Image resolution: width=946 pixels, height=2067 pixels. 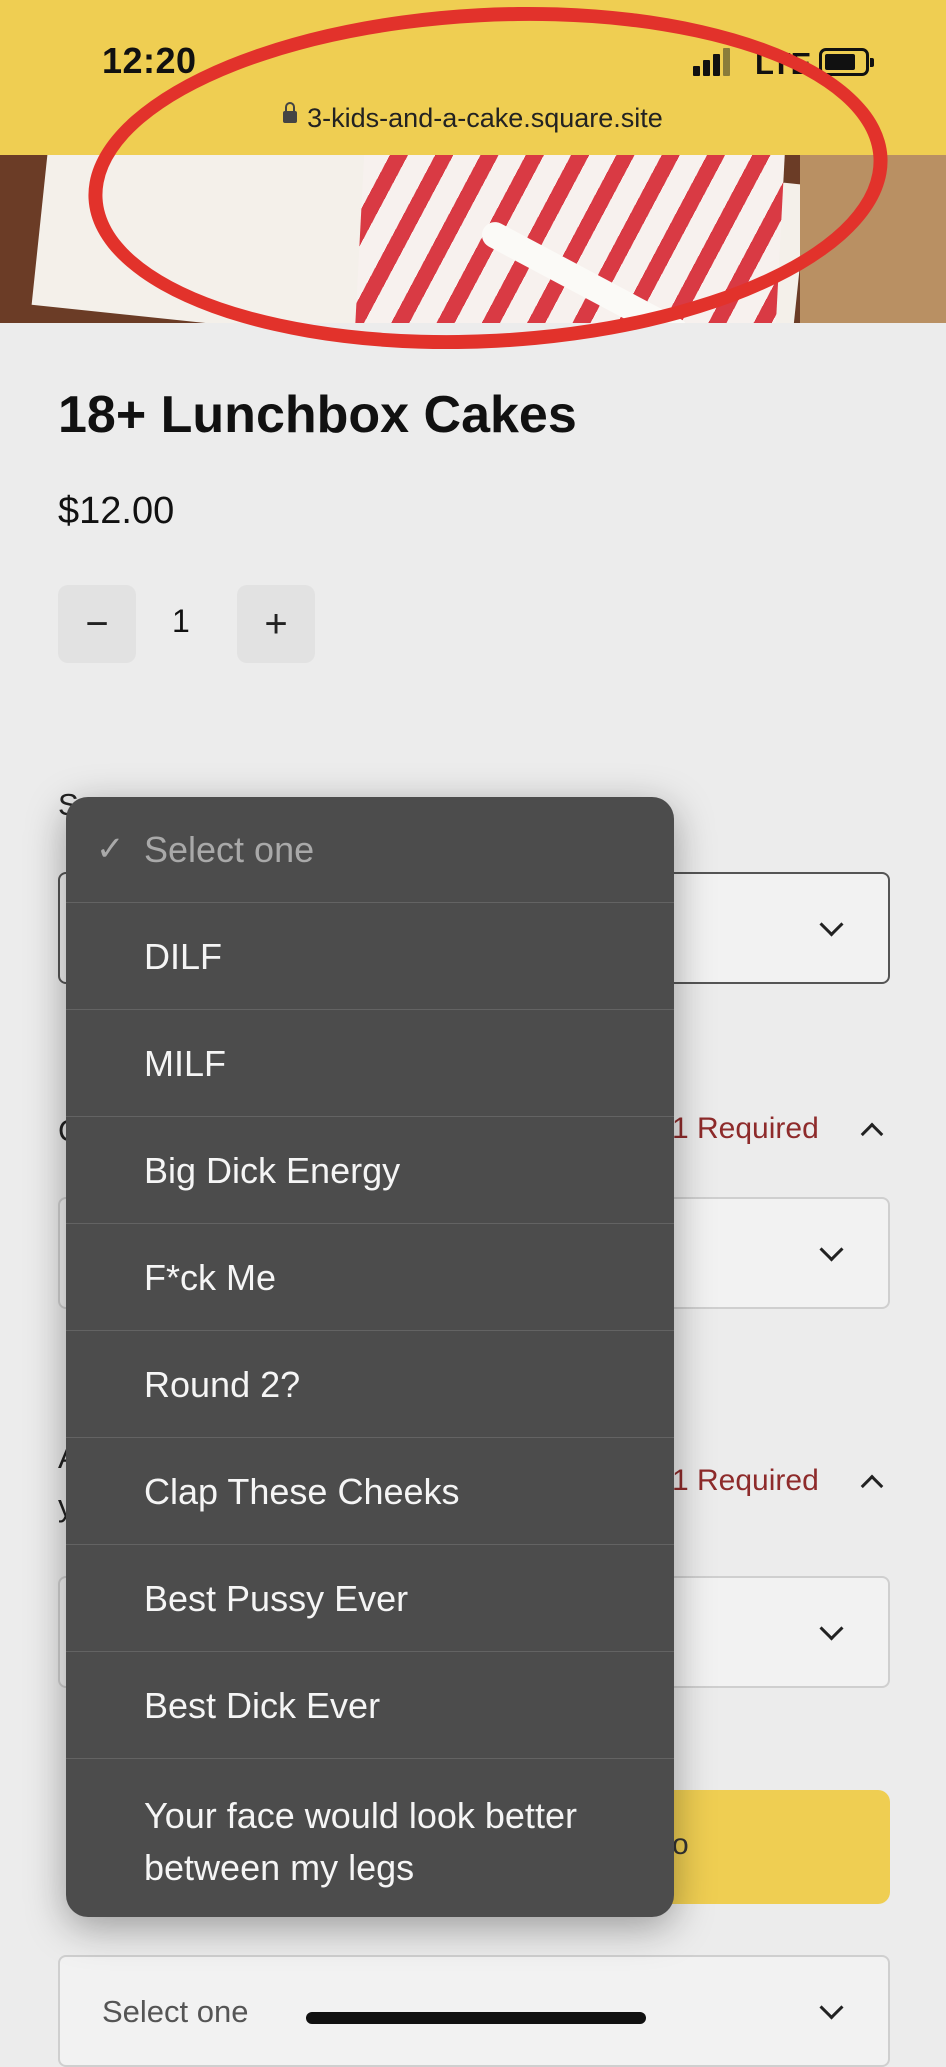 What do you see at coordinates (370, 1278) in the screenshot?
I see `dropdown-option: F*ck Me` at bounding box center [370, 1278].